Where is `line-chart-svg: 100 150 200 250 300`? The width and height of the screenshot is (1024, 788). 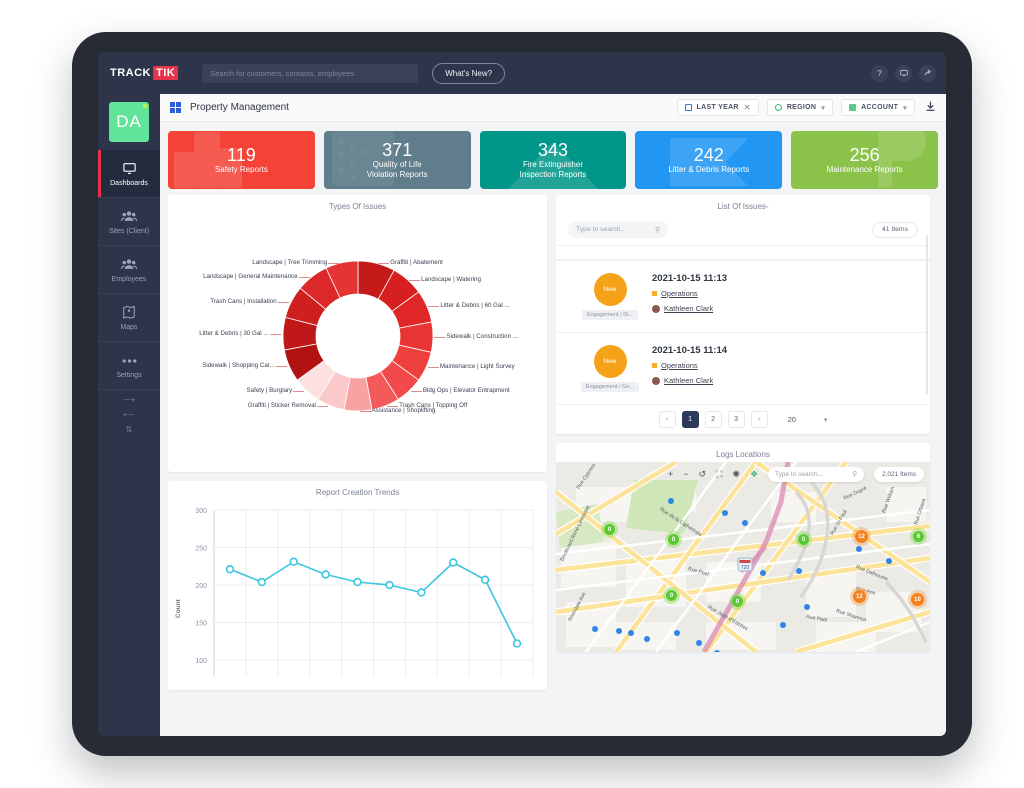 line-chart-svg: 100 150 200 250 300 is located at coordinates (357, 590).